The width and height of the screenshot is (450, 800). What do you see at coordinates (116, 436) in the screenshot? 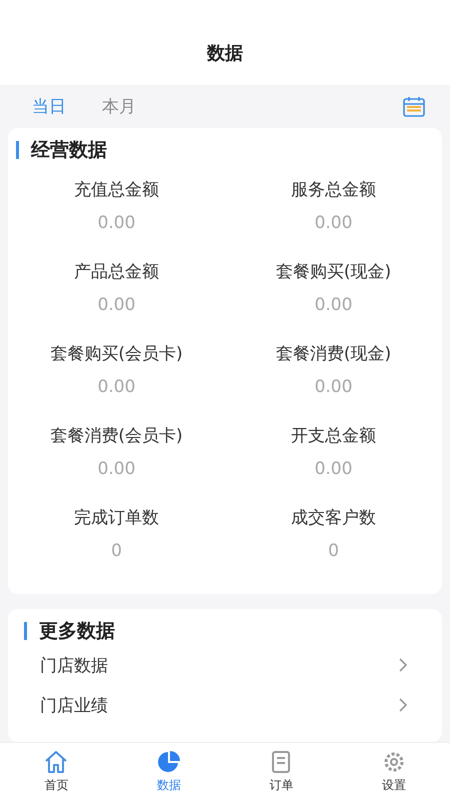
I see `stat-label: 套餐消费(会员卡)` at bounding box center [116, 436].